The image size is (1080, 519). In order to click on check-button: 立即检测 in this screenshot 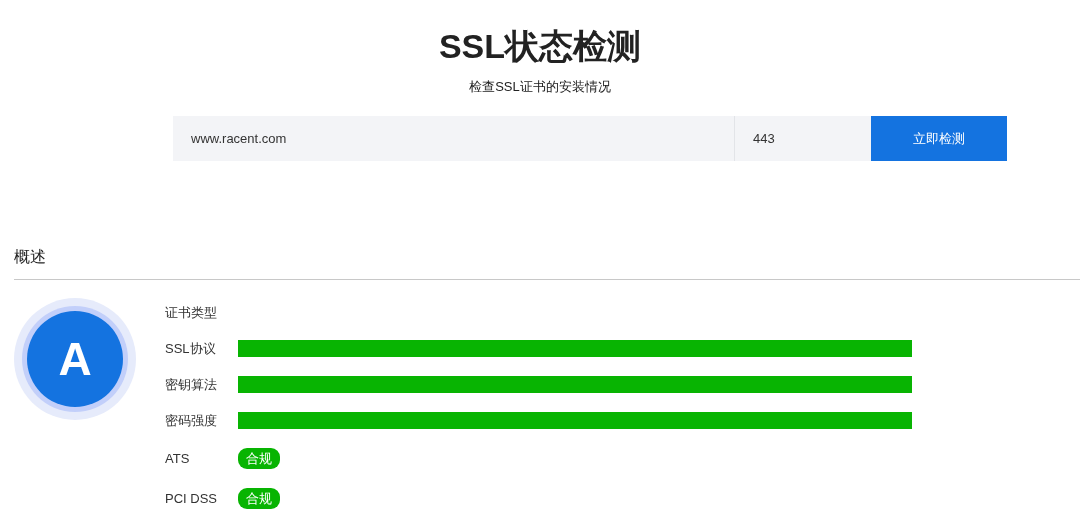, I will do `click(939, 139)`.